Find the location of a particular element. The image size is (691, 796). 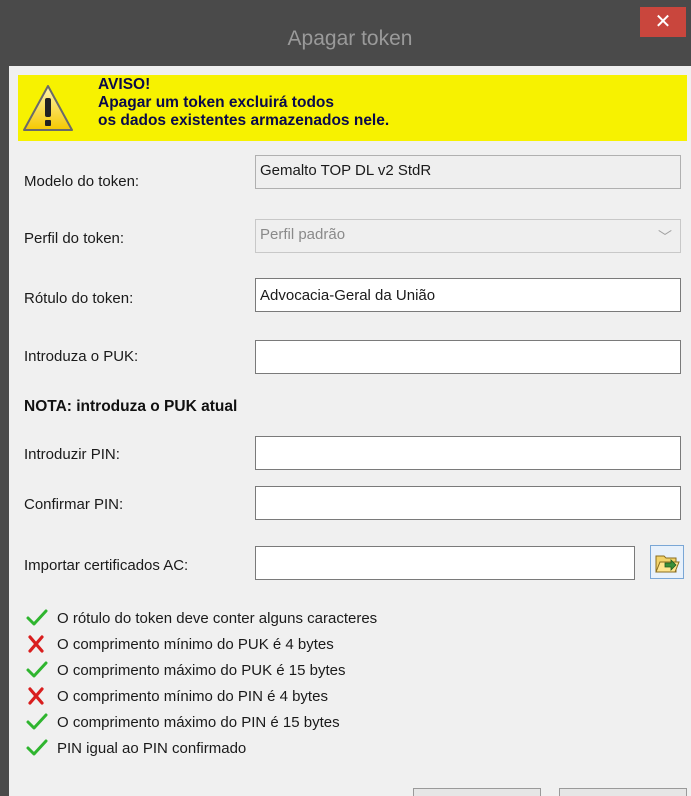

import-ca-label: Importar certificados AC: is located at coordinates (106, 565).